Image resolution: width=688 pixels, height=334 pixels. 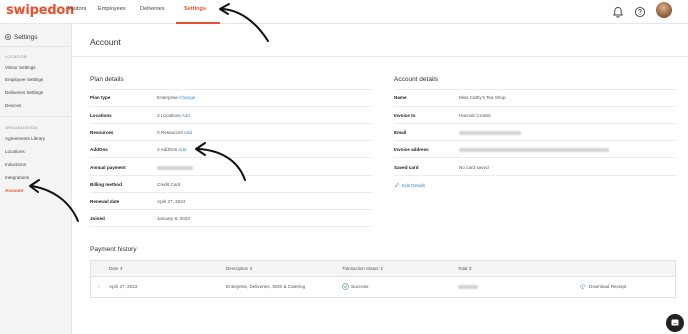 I want to click on sidebar-item-devices: Devices, so click(x=13, y=105).